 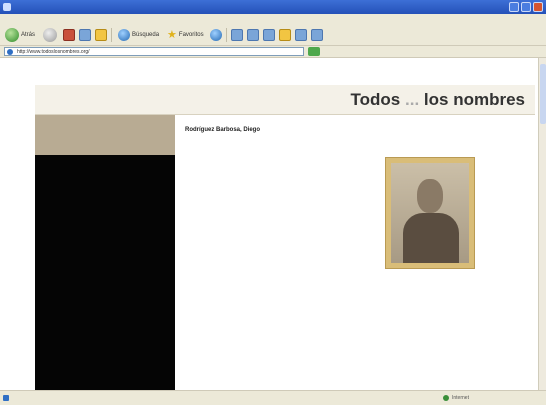 I want to click on portrait-body, so click(x=431, y=238).